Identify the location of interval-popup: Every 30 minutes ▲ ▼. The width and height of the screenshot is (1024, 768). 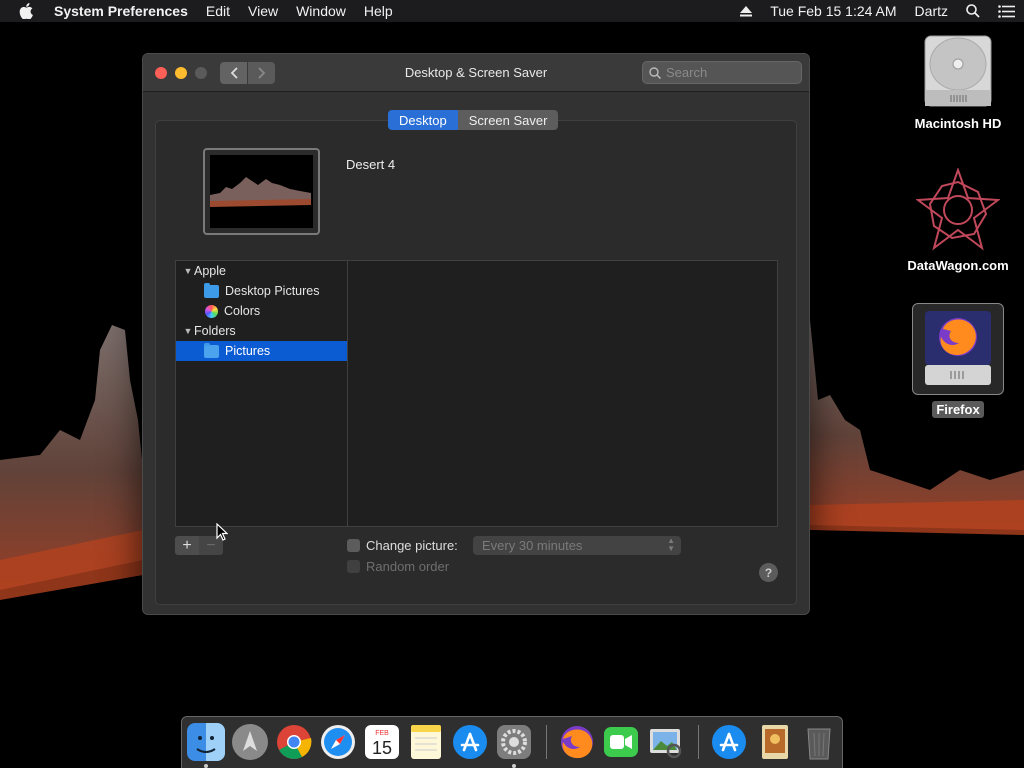
(577, 545).